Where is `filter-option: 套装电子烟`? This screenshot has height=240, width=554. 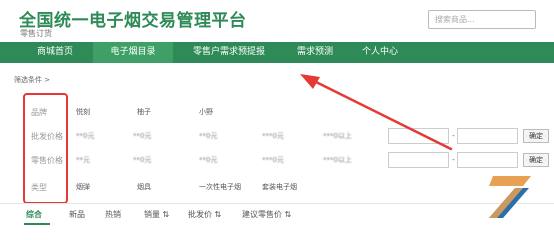
filter-option: 套装电子烟 is located at coordinates (279, 187).